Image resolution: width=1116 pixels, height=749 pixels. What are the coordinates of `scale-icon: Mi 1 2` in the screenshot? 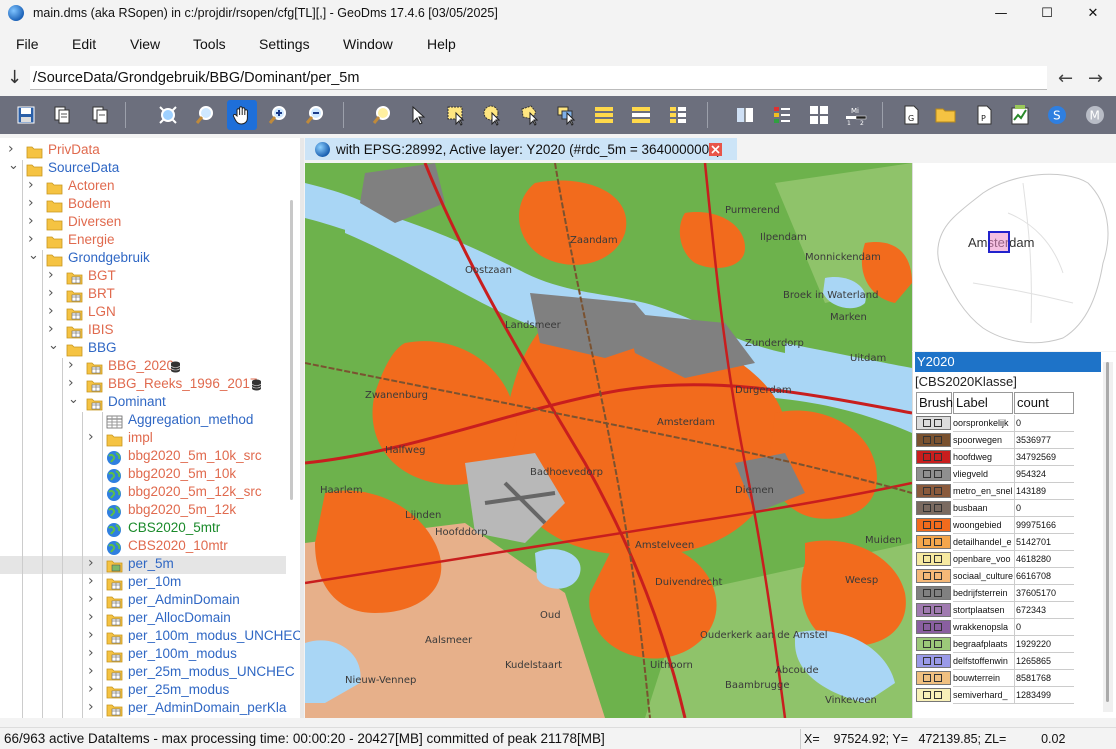 It's located at (856, 115).